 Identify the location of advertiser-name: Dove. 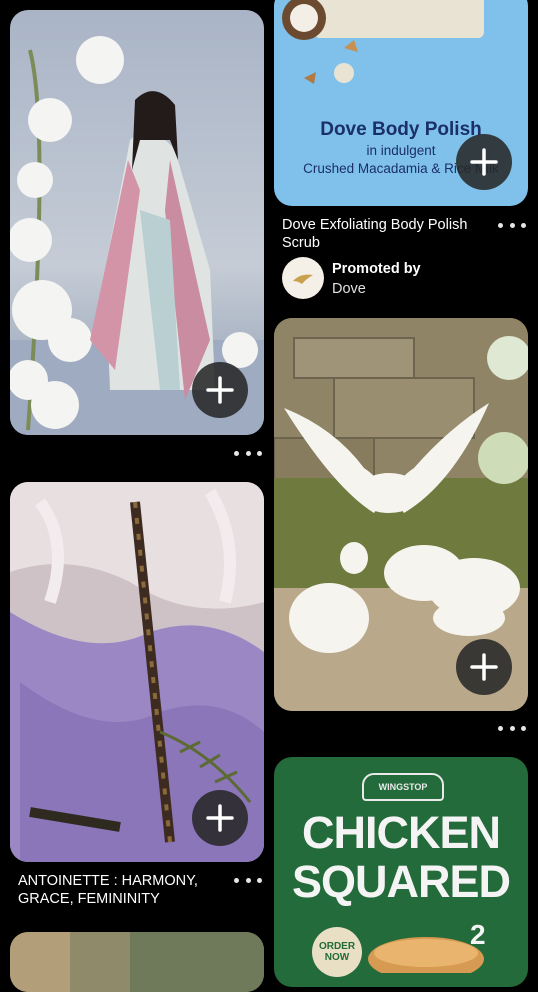
(349, 289).